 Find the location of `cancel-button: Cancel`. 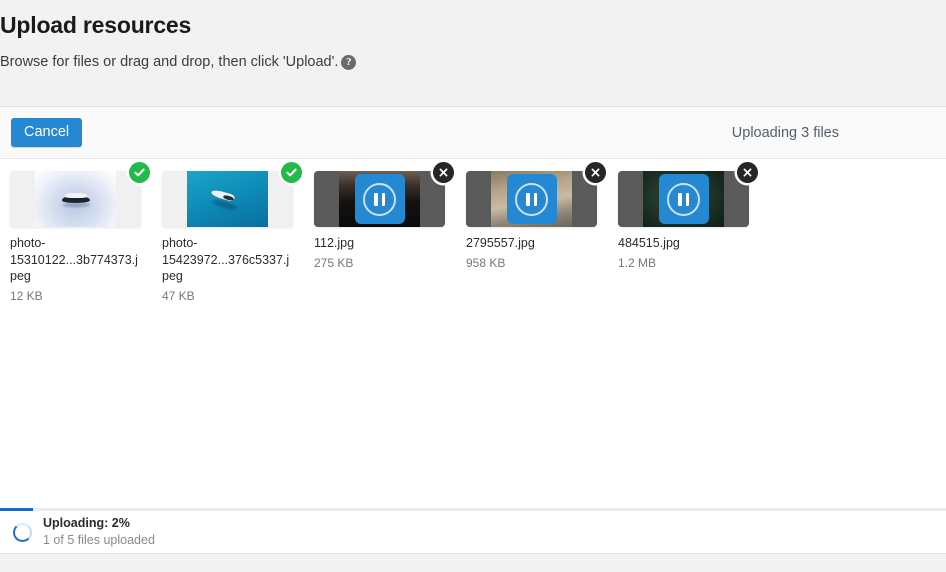

cancel-button: Cancel is located at coordinates (47, 132).